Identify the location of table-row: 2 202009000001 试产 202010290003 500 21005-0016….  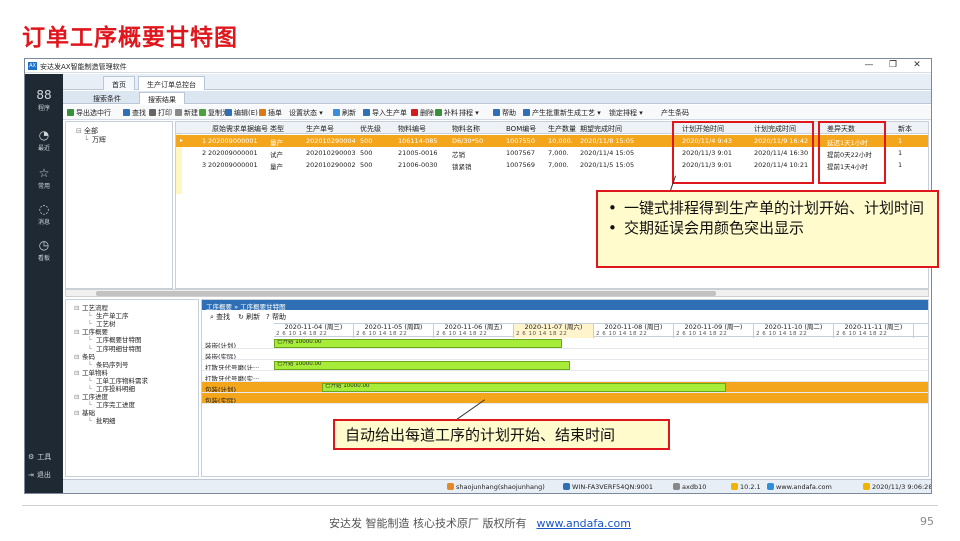
(552, 153).